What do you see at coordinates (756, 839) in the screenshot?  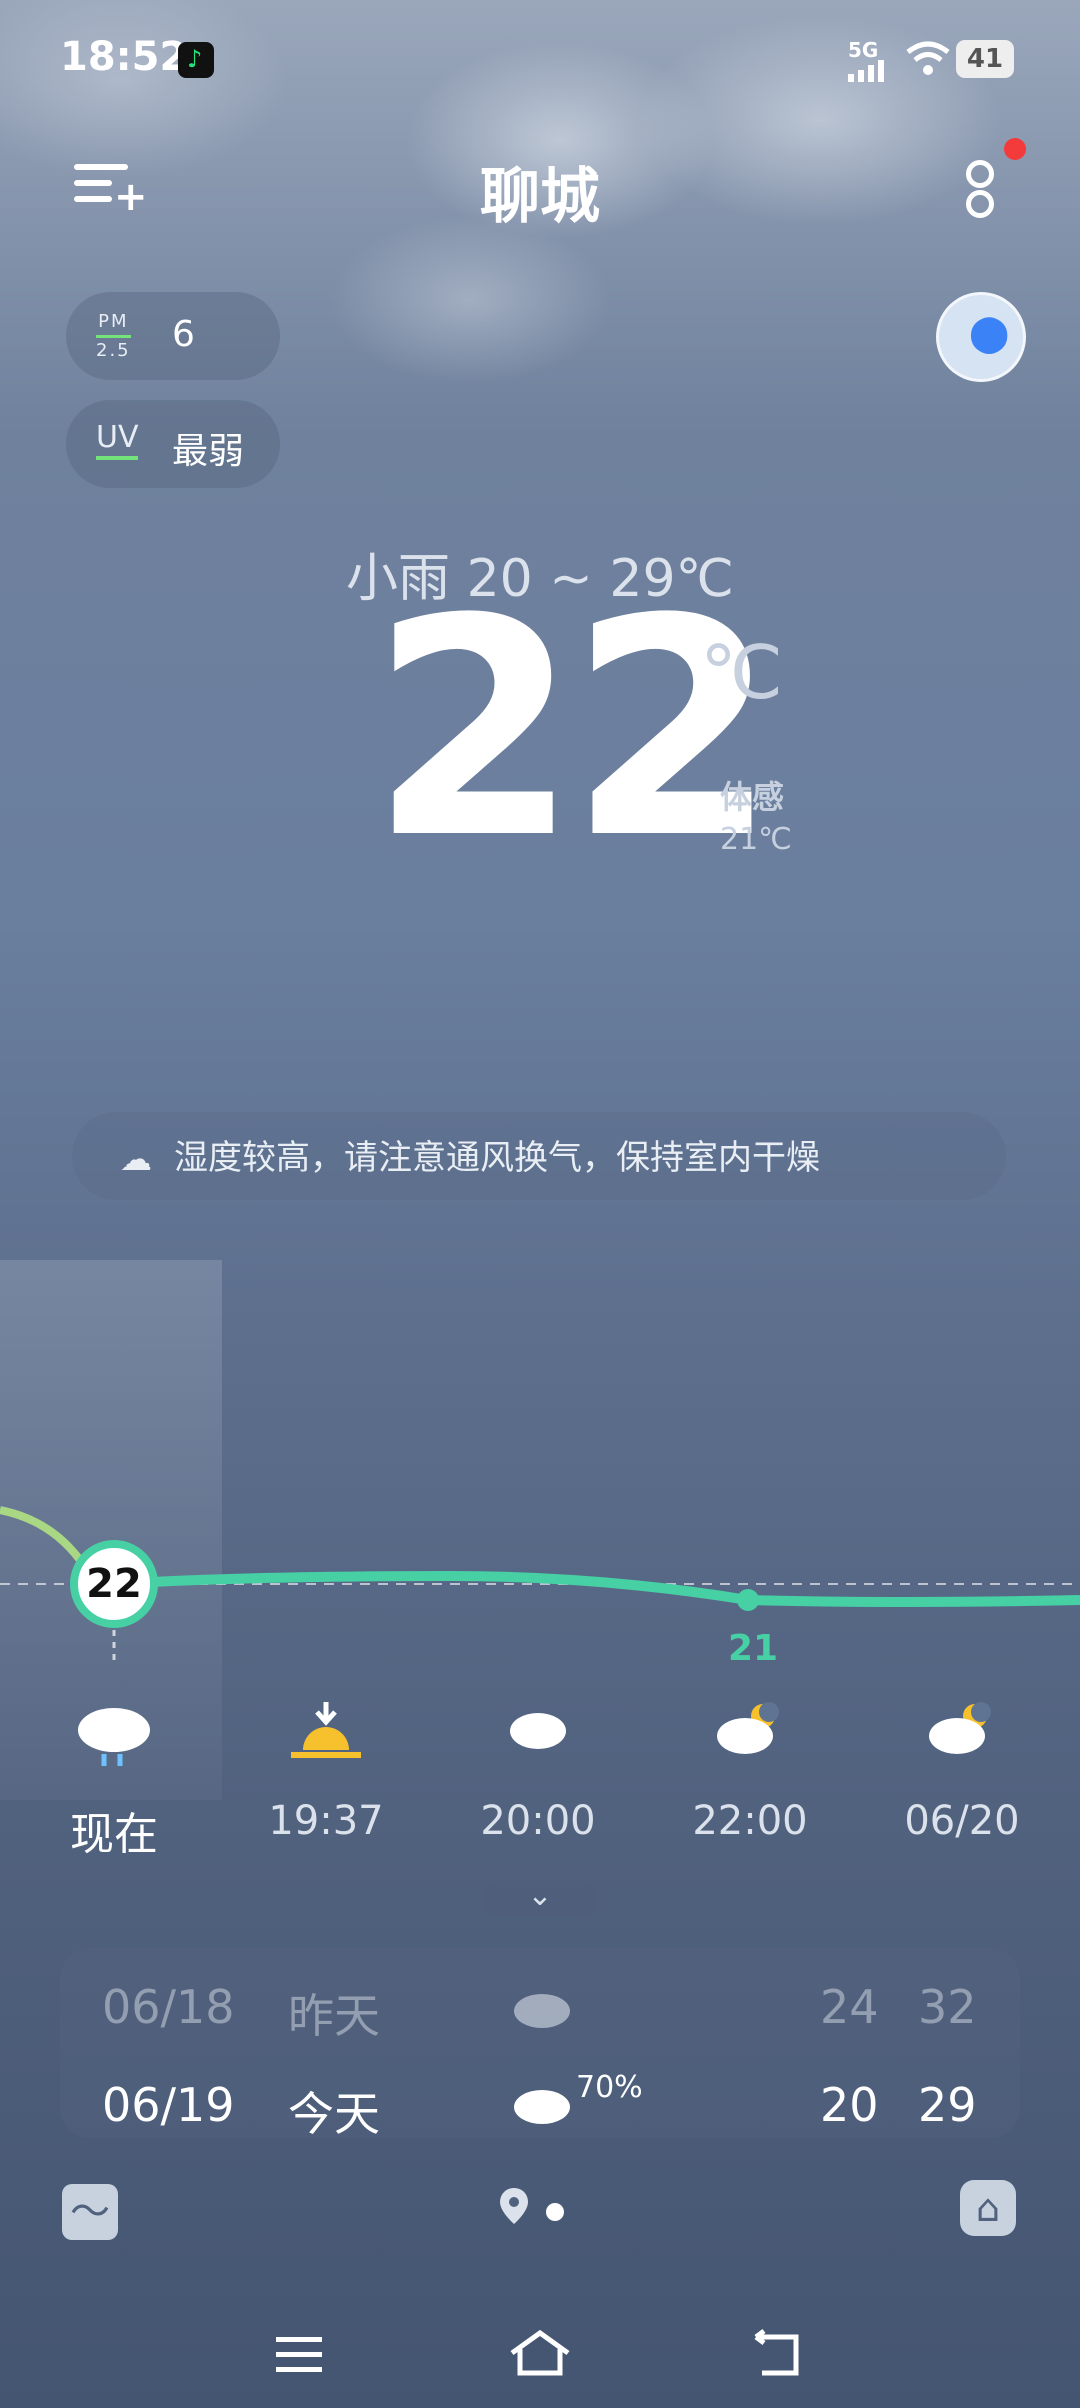 I see `feels-like-value: 21℃` at bounding box center [756, 839].